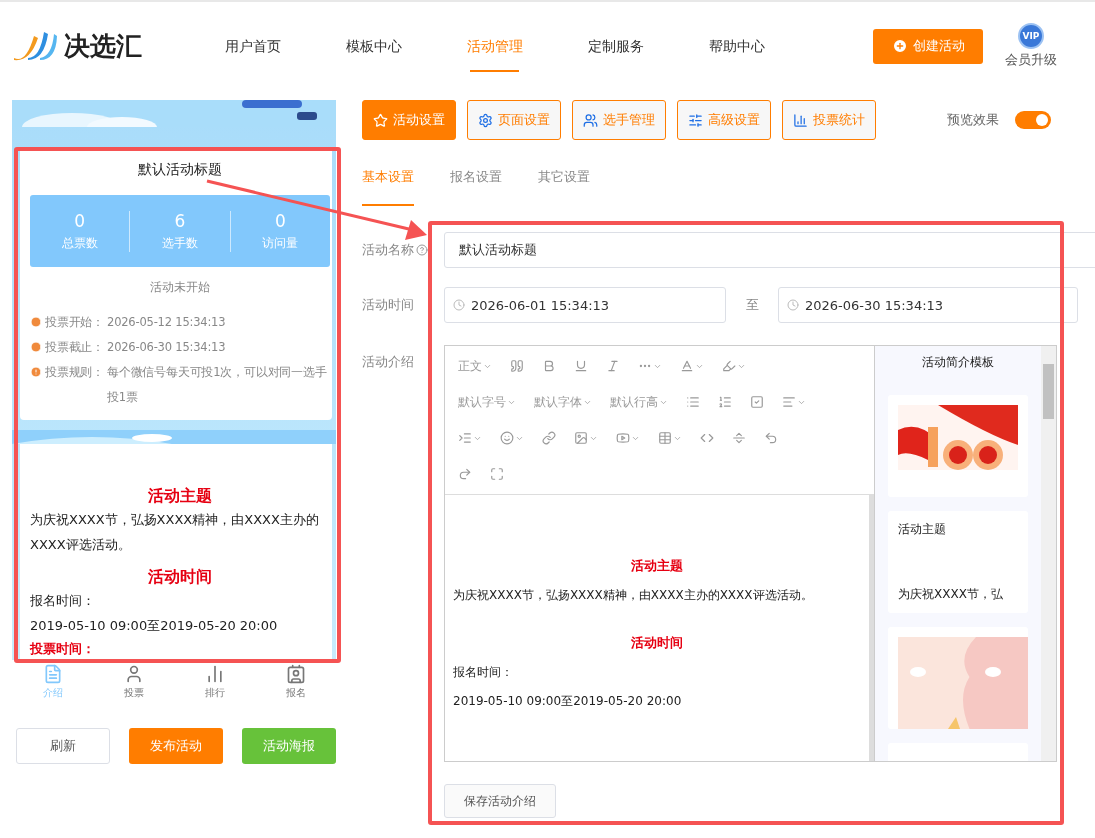 This screenshot has height=838, width=1095. Describe the element at coordinates (973, 120) in the screenshot. I see `preview-label: 预览效果` at that location.